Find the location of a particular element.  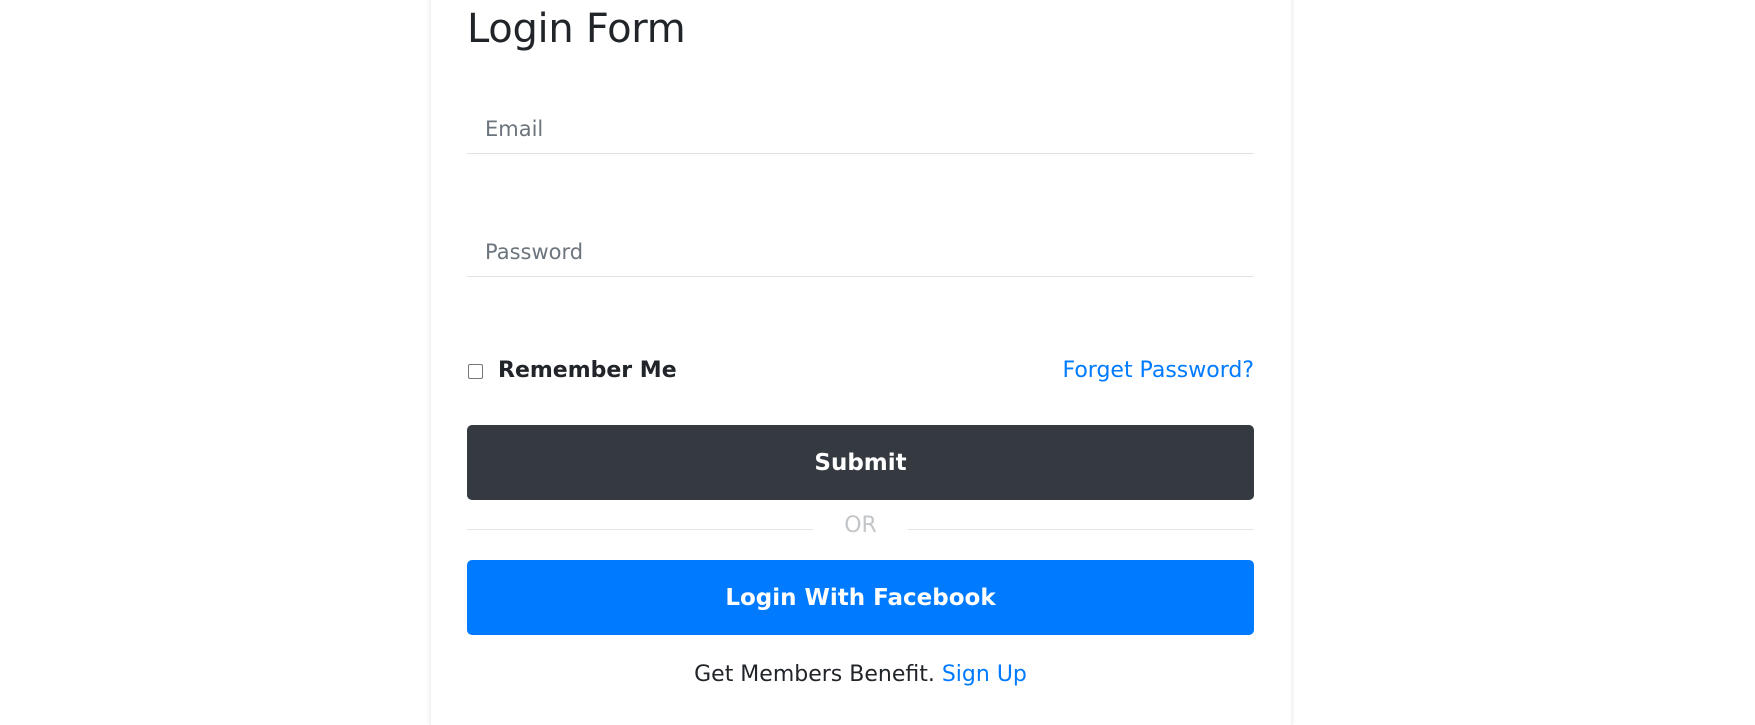

password-field is located at coordinates (860, 252).